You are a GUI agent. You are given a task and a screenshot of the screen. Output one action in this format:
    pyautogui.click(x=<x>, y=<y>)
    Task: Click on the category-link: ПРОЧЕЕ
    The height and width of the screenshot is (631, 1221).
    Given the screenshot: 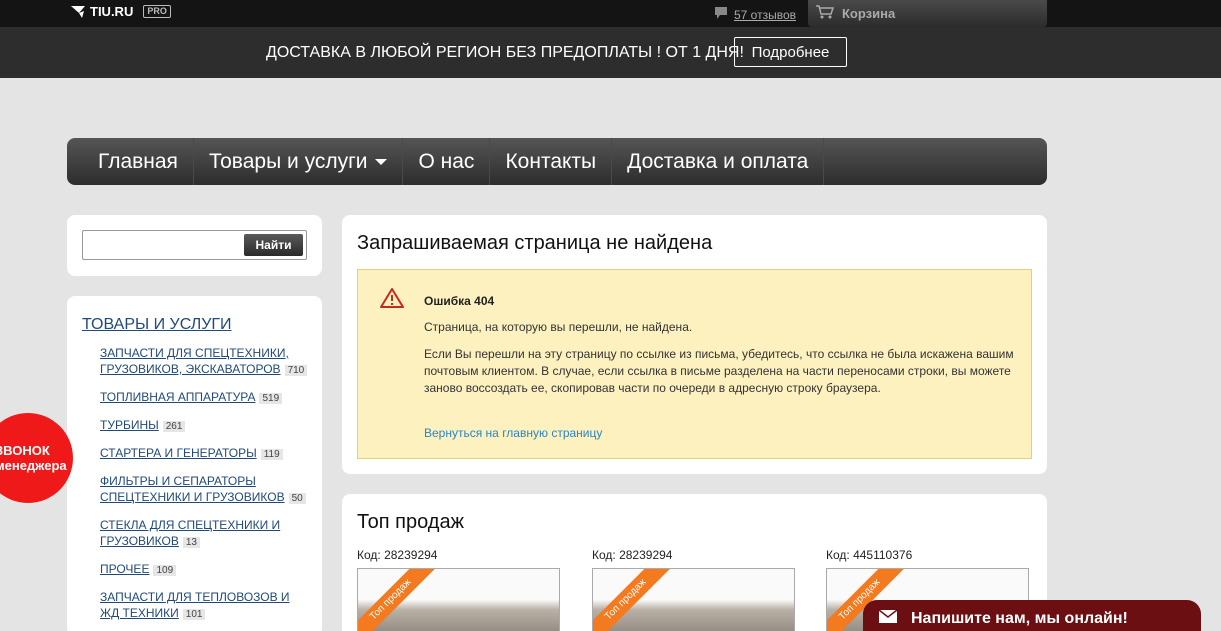 What is the action you would take?
    pyautogui.click(x=124, y=569)
    